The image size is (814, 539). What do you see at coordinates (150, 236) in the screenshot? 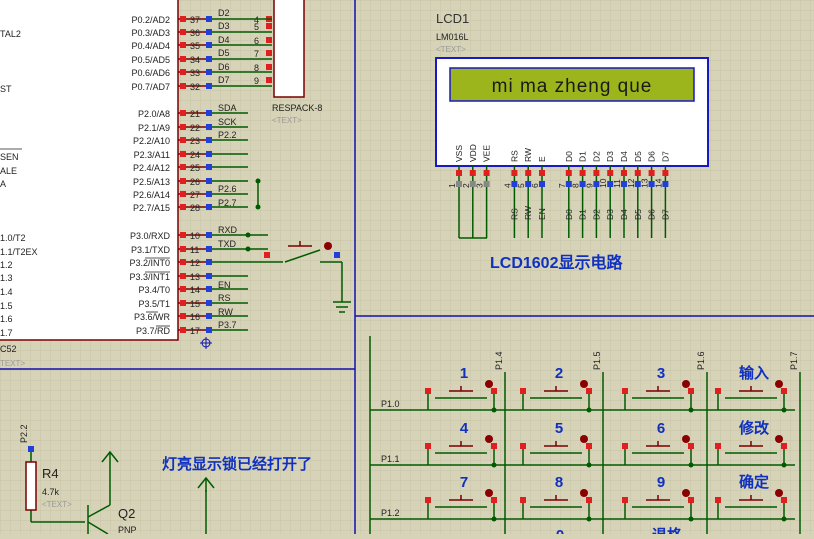
I see `mcu-pin-name: P3.0/RXD` at bounding box center [150, 236].